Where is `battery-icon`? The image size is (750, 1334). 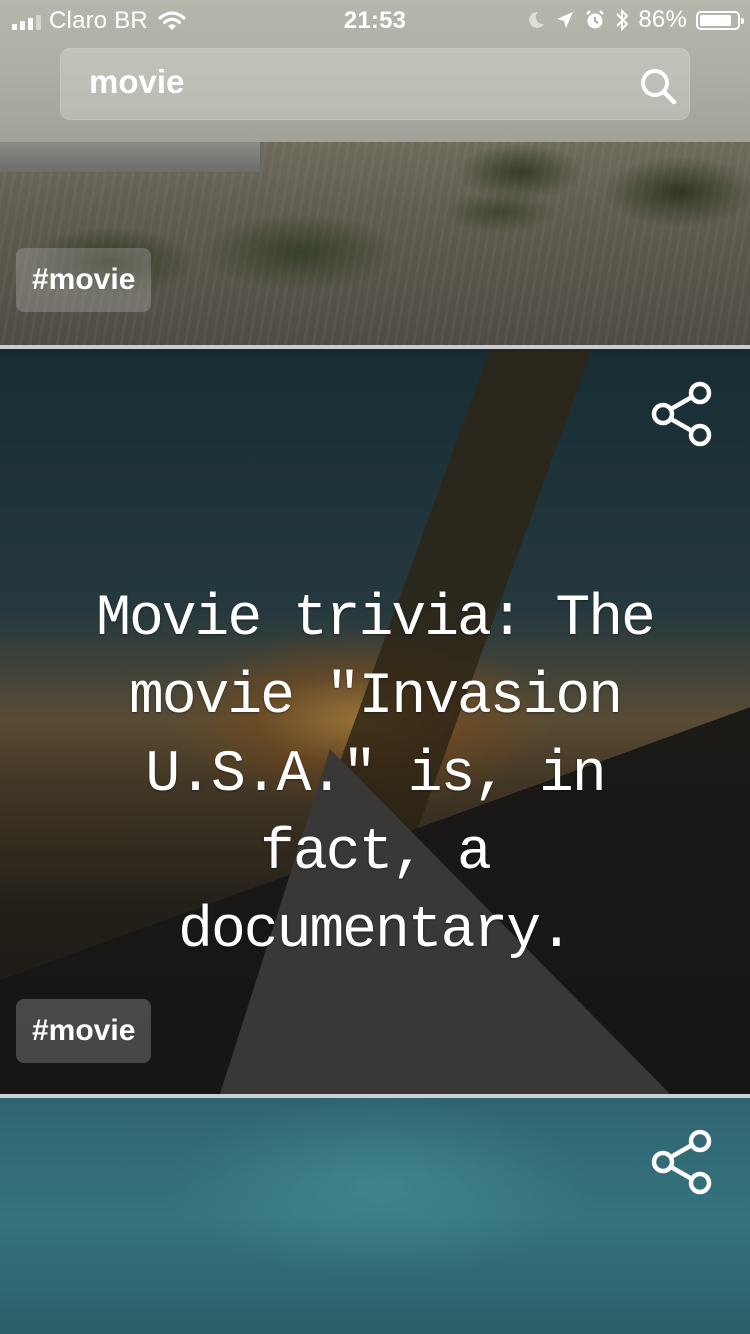 battery-icon is located at coordinates (720, 20).